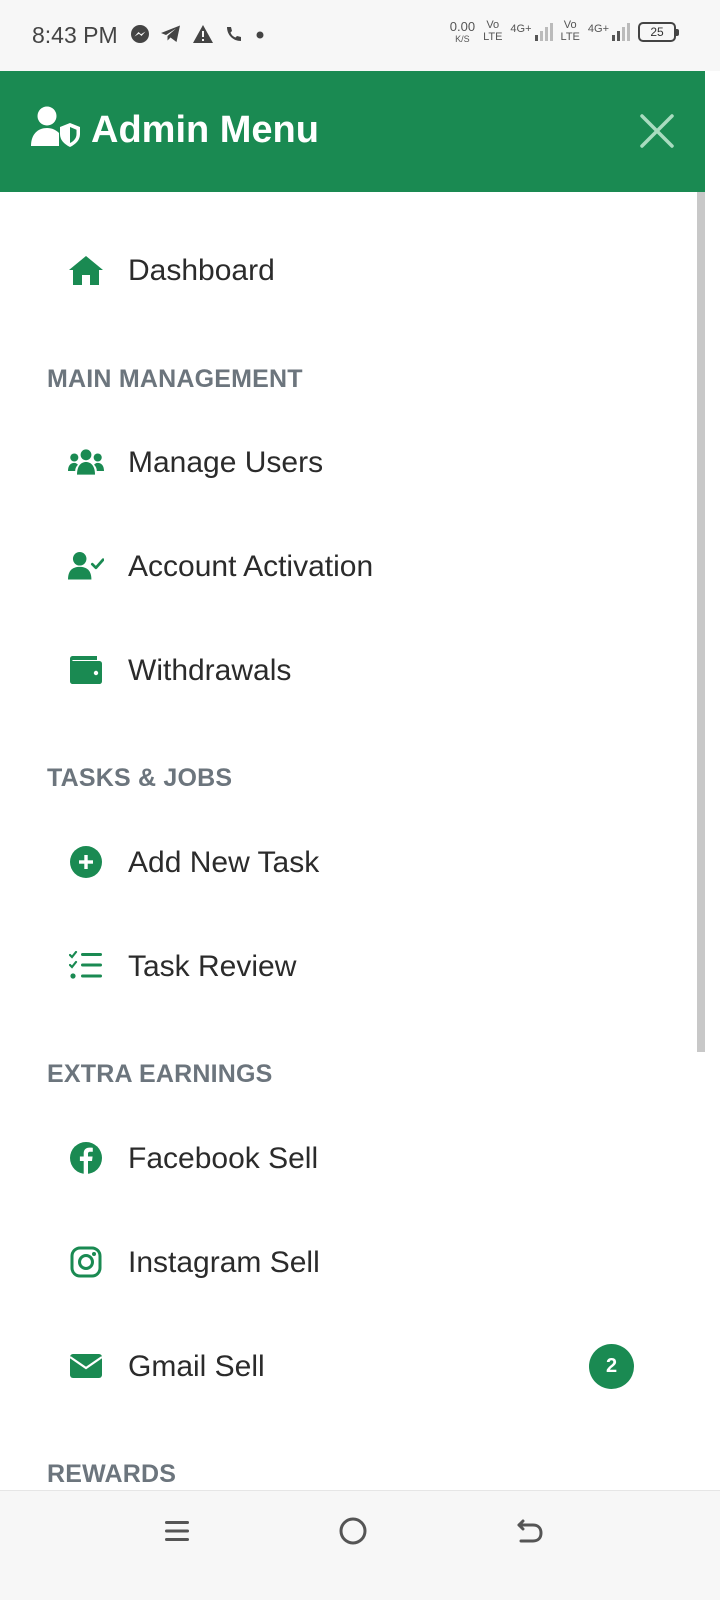 Image resolution: width=720 pixels, height=1600 pixels. Describe the element at coordinates (226, 462) in the screenshot. I see `menu-item-label: Manage Users` at that location.